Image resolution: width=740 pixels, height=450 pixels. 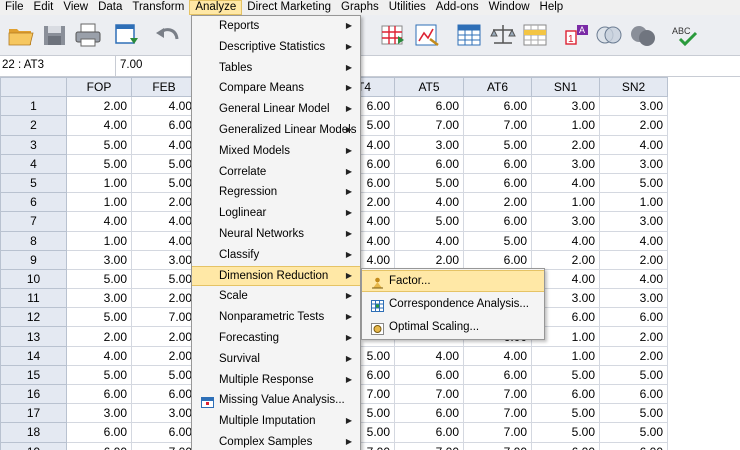 What do you see at coordinates (33, 375) in the screenshot?
I see `row-header: 15` at bounding box center [33, 375].